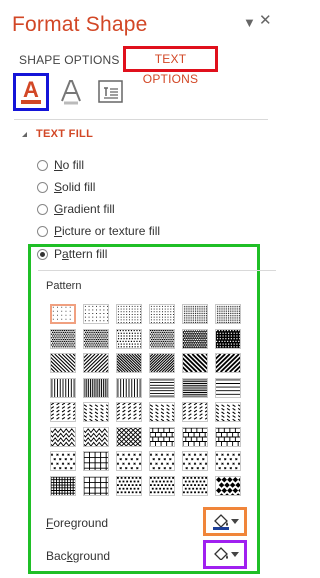  What do you see at coordinates (42, 254) in the screenshot?
I see `radio-button-selected` at bounding box center [42, 254].